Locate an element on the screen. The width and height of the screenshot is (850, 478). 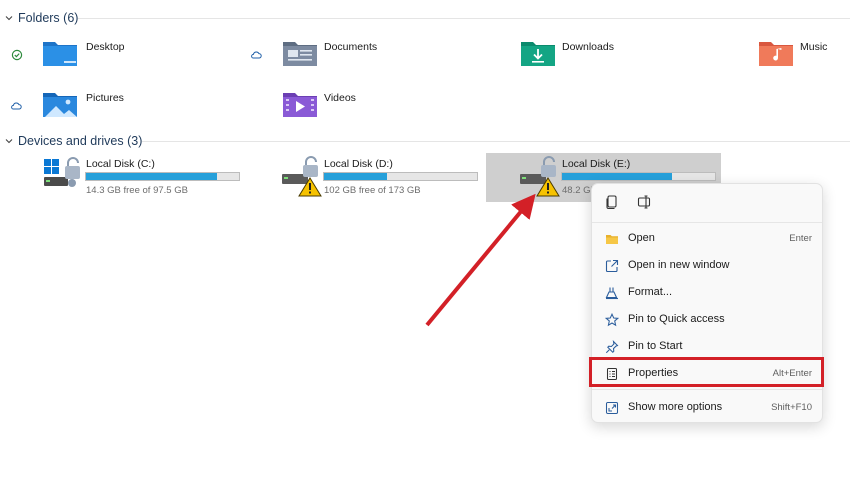
drive-d: Local Disk (D:) 102 GB free of 173 GB is located at coordinates (385, 177).